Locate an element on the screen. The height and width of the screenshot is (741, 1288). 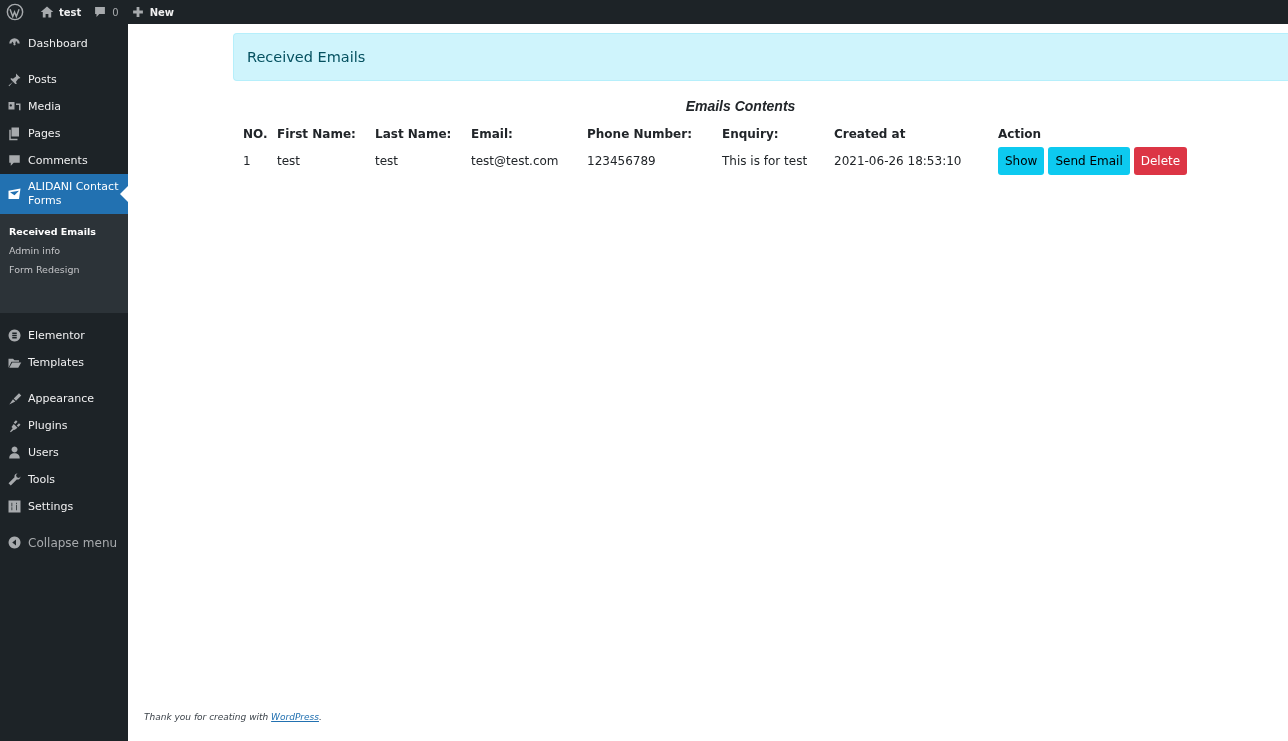
table-caption: Emails Contents is located at coordinates (740, 106).